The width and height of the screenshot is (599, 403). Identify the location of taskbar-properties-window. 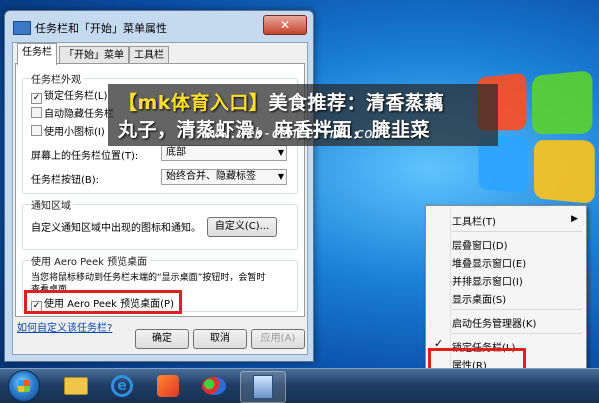
(263, 387).